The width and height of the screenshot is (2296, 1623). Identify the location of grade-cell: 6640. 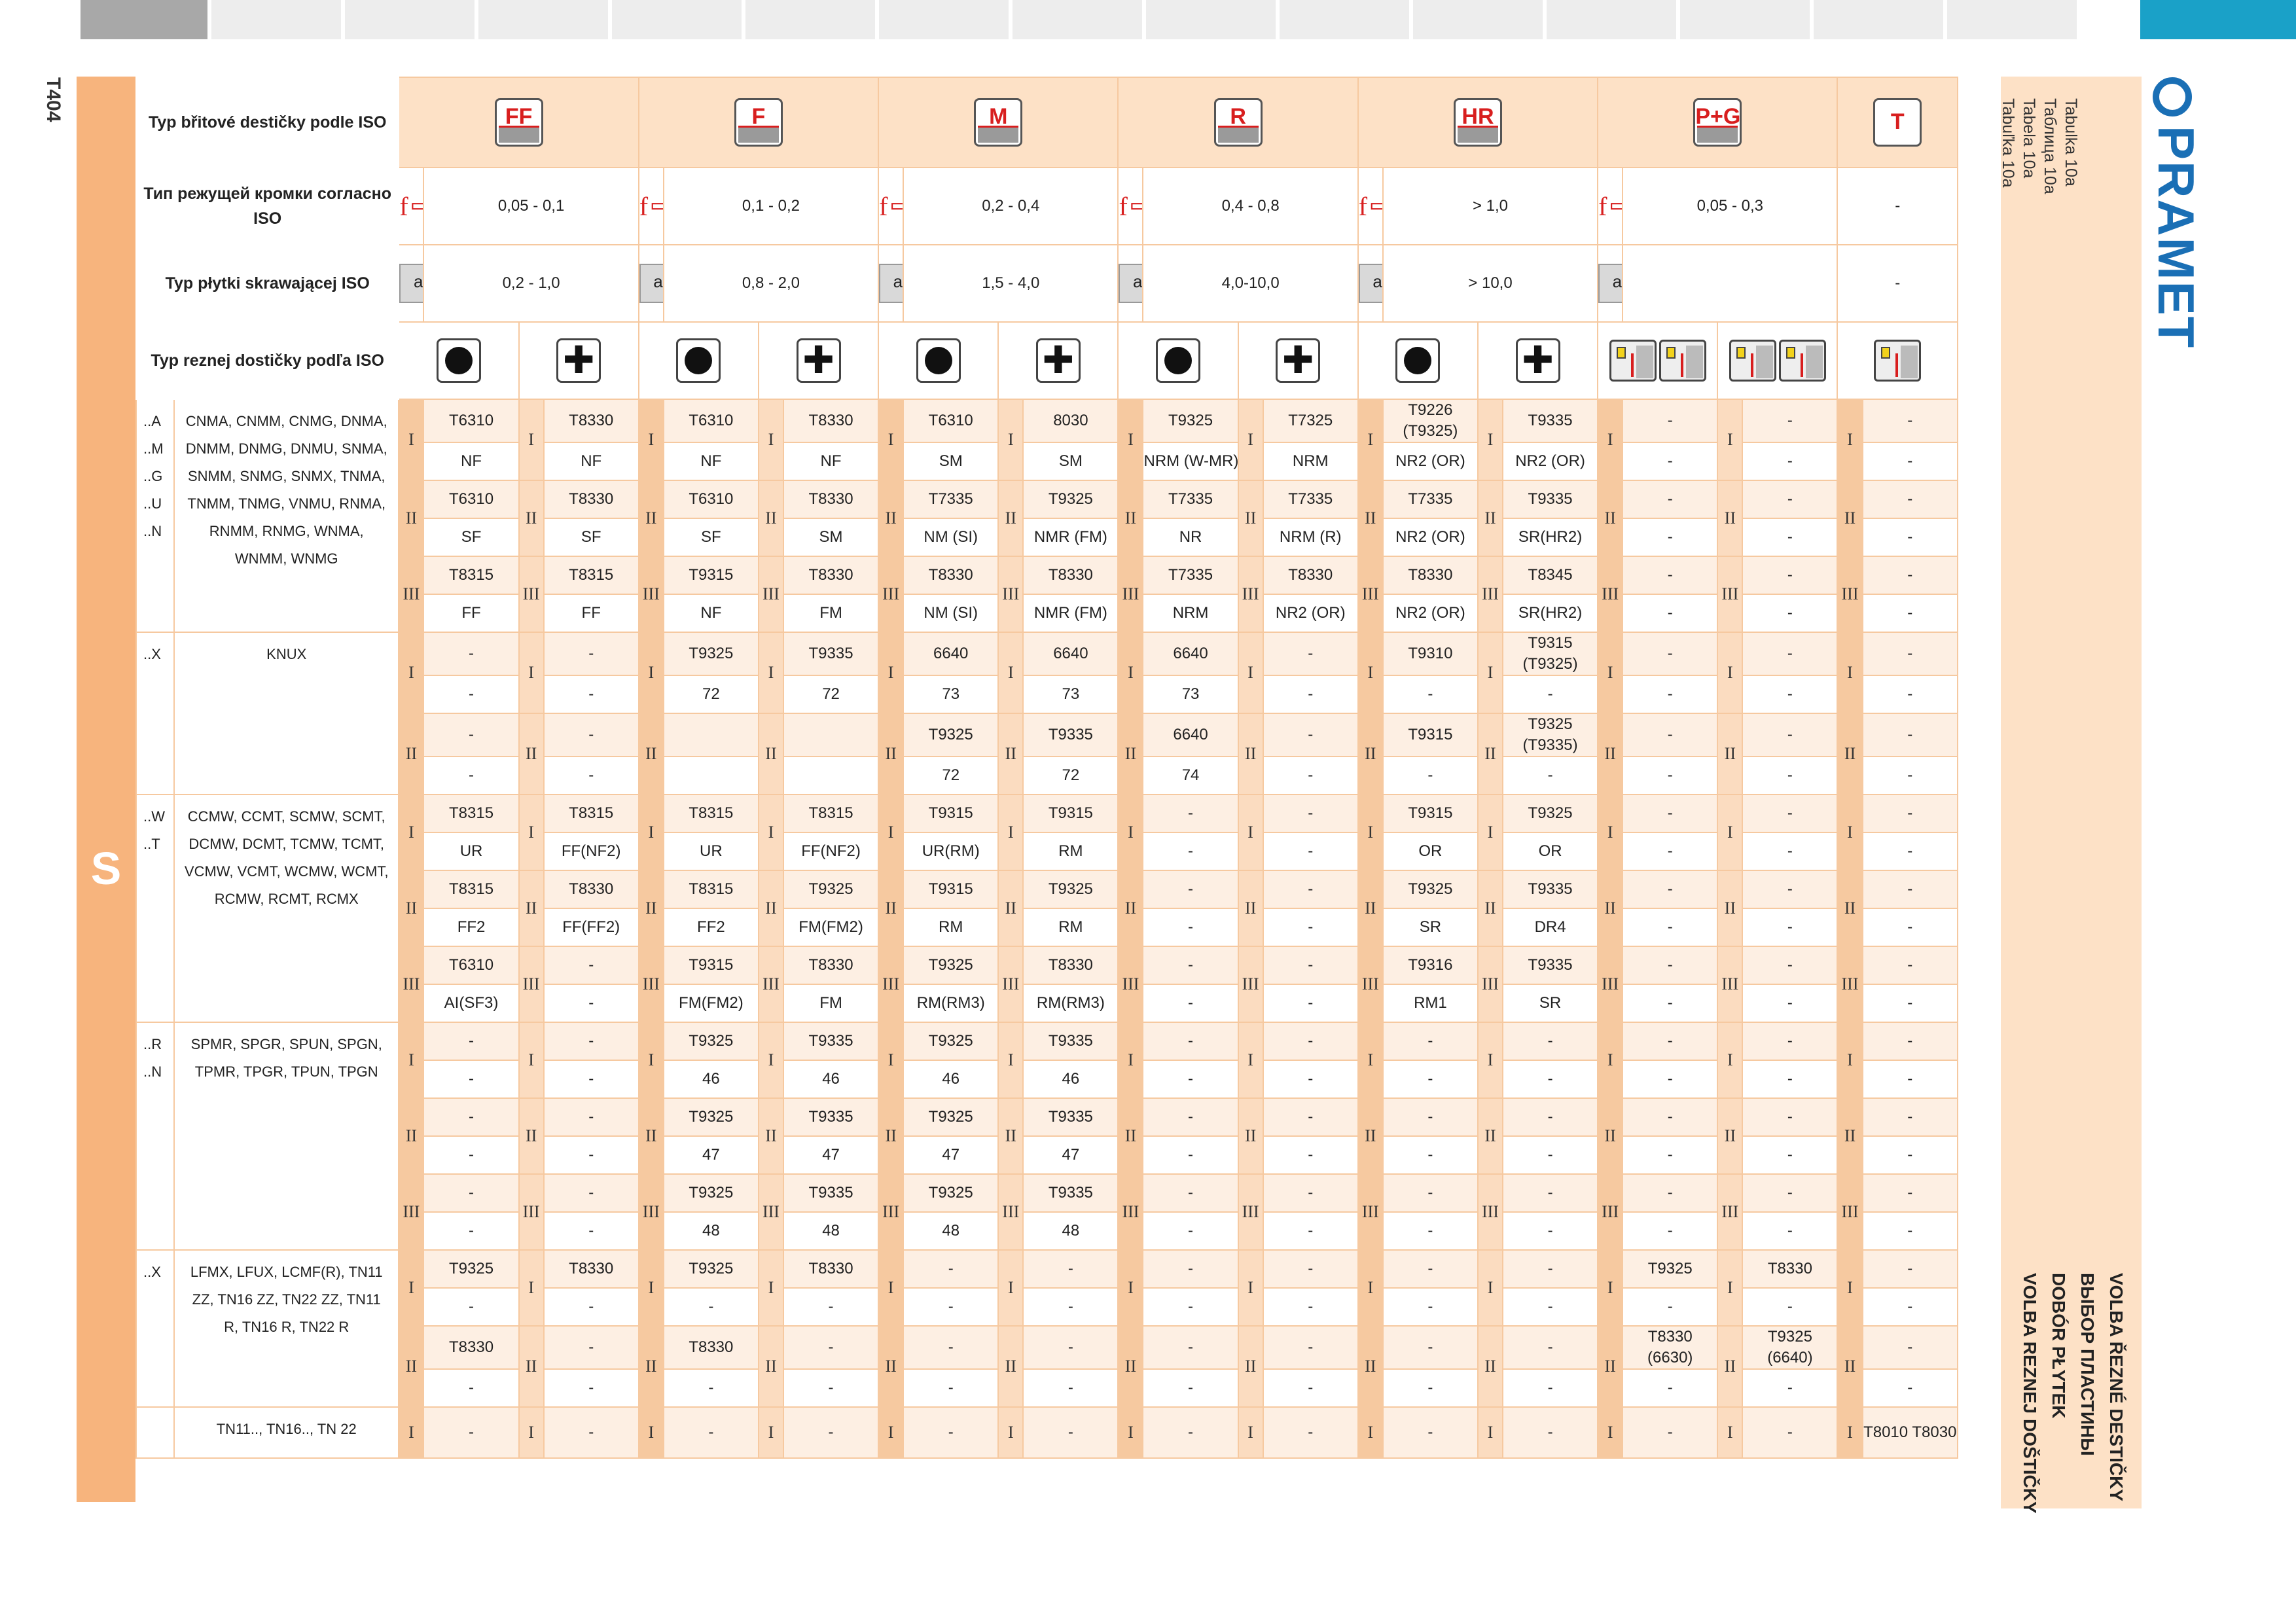
(1070, 654).